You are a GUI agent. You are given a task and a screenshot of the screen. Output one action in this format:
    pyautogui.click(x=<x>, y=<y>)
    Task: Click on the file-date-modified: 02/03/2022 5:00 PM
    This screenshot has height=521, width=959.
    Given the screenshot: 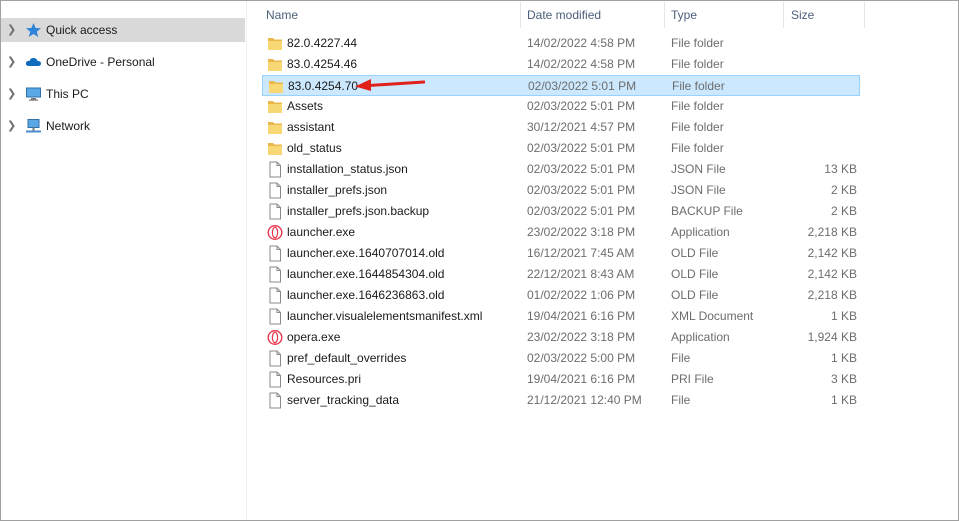 What is the action you would take?
    pyautogui.click(x=581, y=358)
    